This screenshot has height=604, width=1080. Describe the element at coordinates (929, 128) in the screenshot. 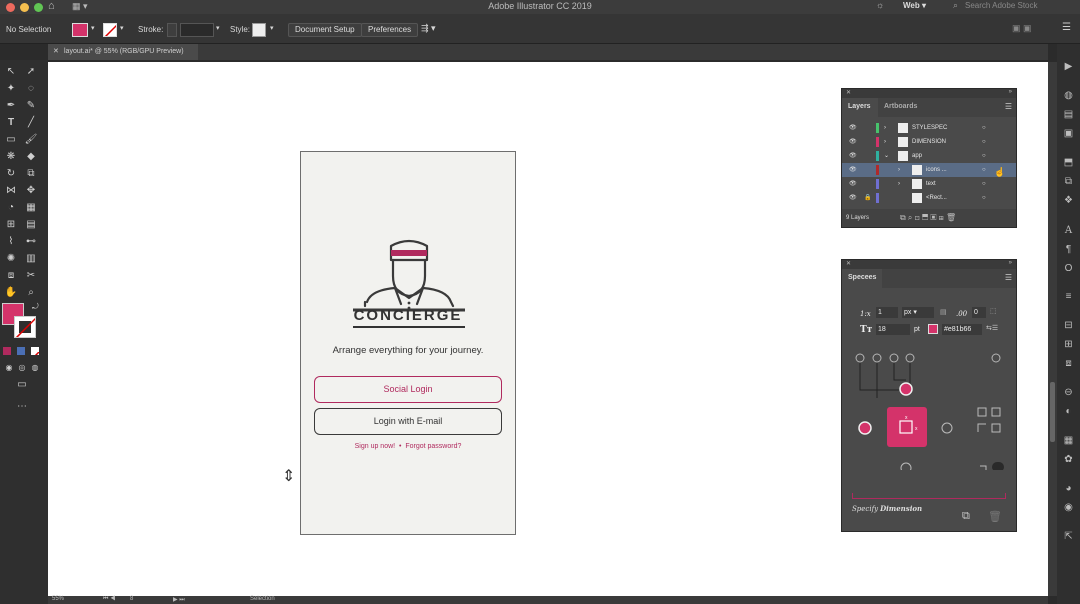

I see `layer-row: 👁 › STYLESPEC ○` at that location.